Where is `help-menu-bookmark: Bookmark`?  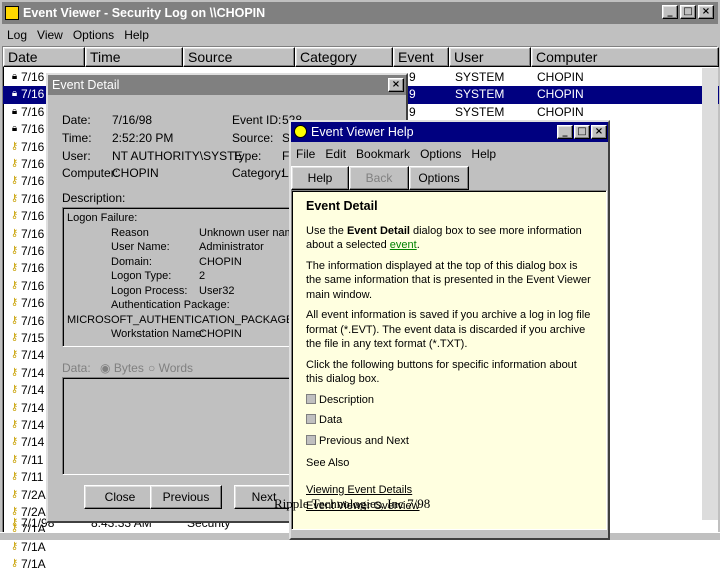 help-menu-bookmark: Bookmark is located at coordinates (383, 154).